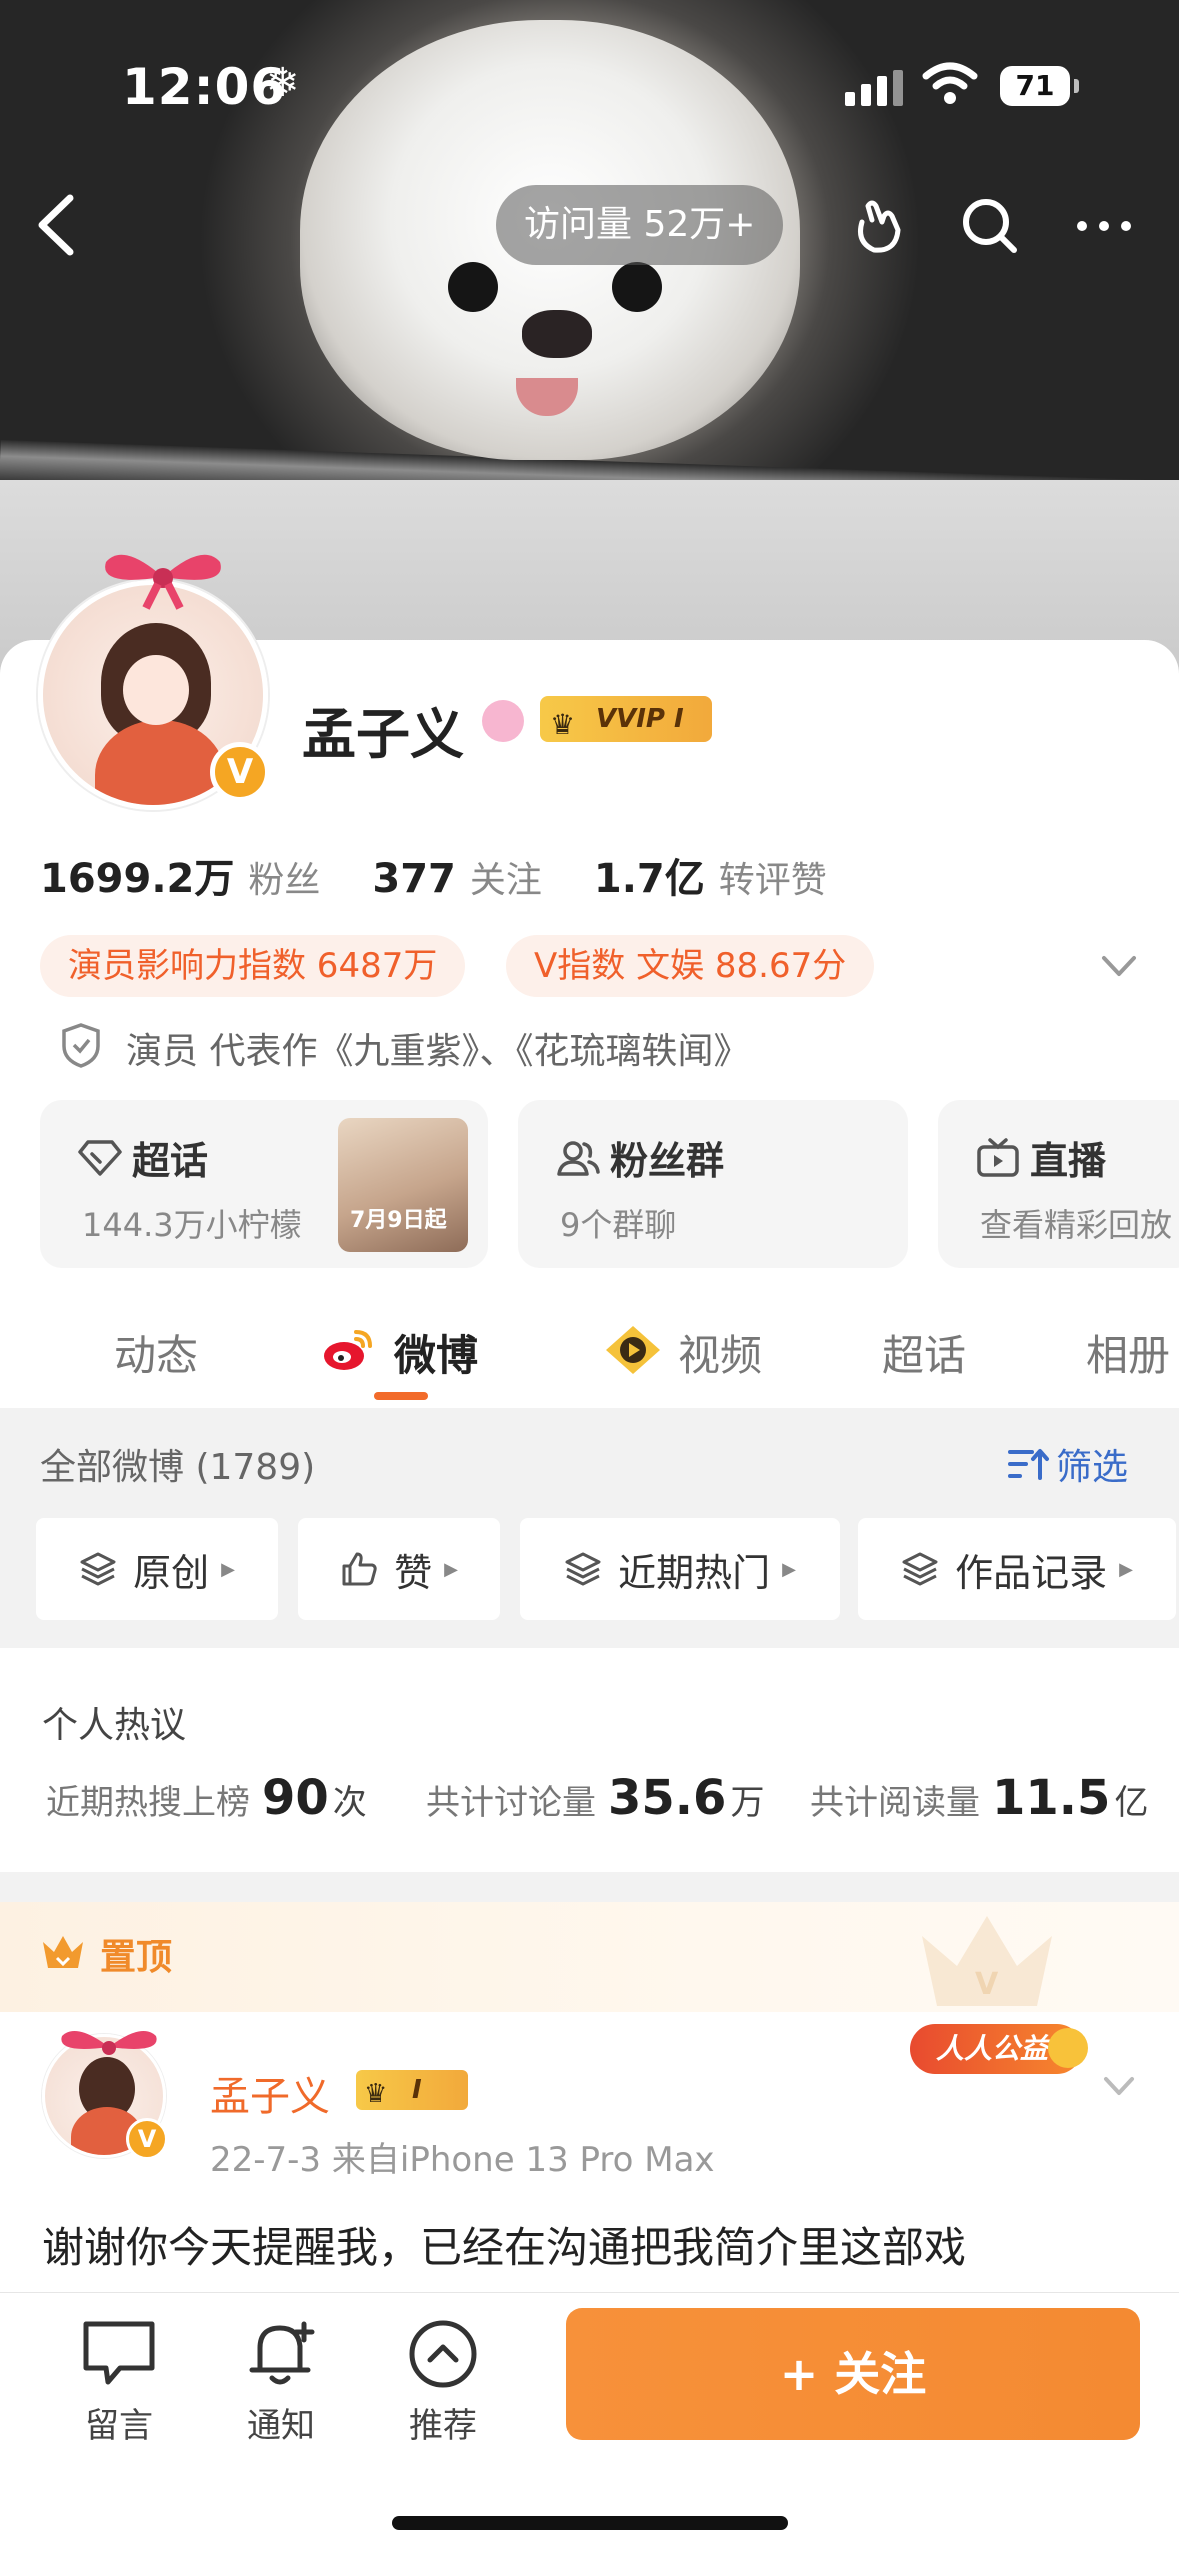  Describe the element at coordinates (204, 87) in the screenshot. I see `status-time: 12:06` at that location.